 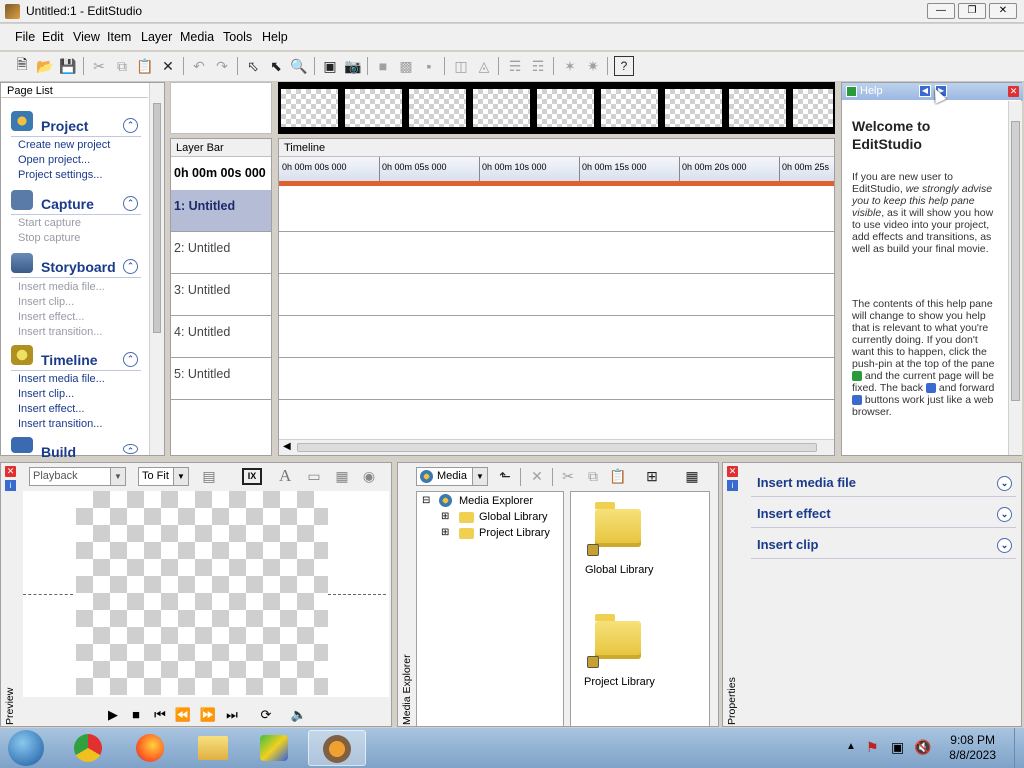 What do you see at coordinates (692, 476) in the screenshot?
I see `view-mode-icon: ▦` at bounding box center [692, 476].